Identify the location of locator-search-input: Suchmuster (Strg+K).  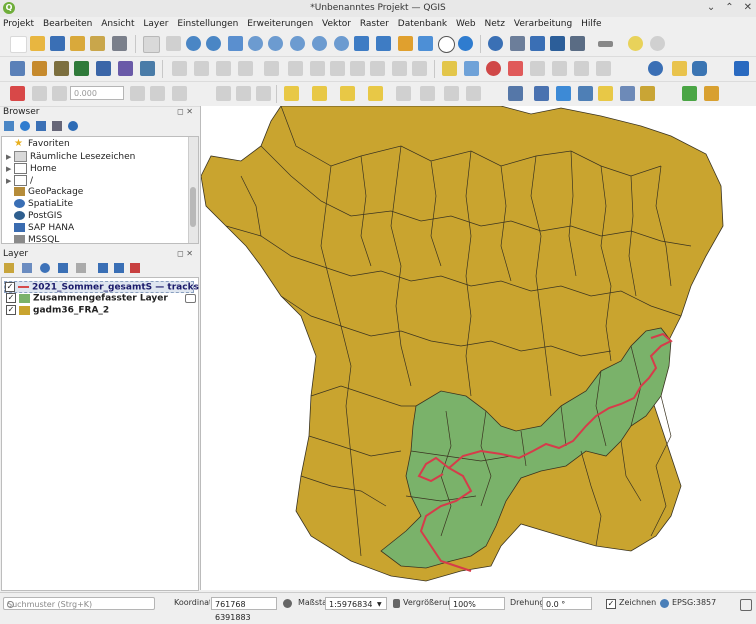
(79, 603).